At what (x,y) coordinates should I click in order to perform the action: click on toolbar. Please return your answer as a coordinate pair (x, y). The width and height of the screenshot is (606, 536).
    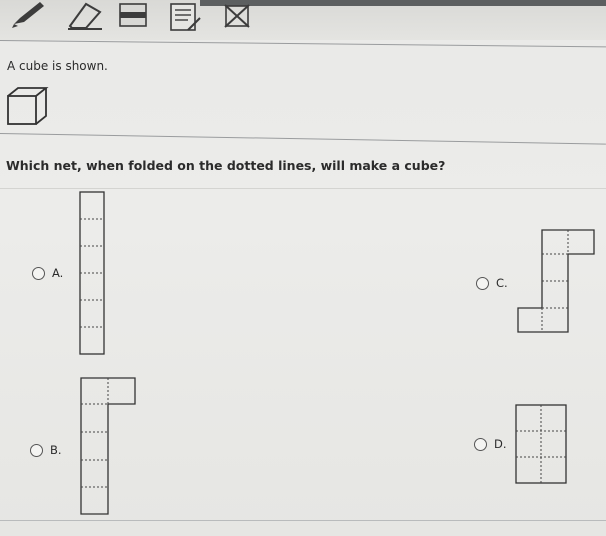
    Looking at the image, I should click on (303, 20).